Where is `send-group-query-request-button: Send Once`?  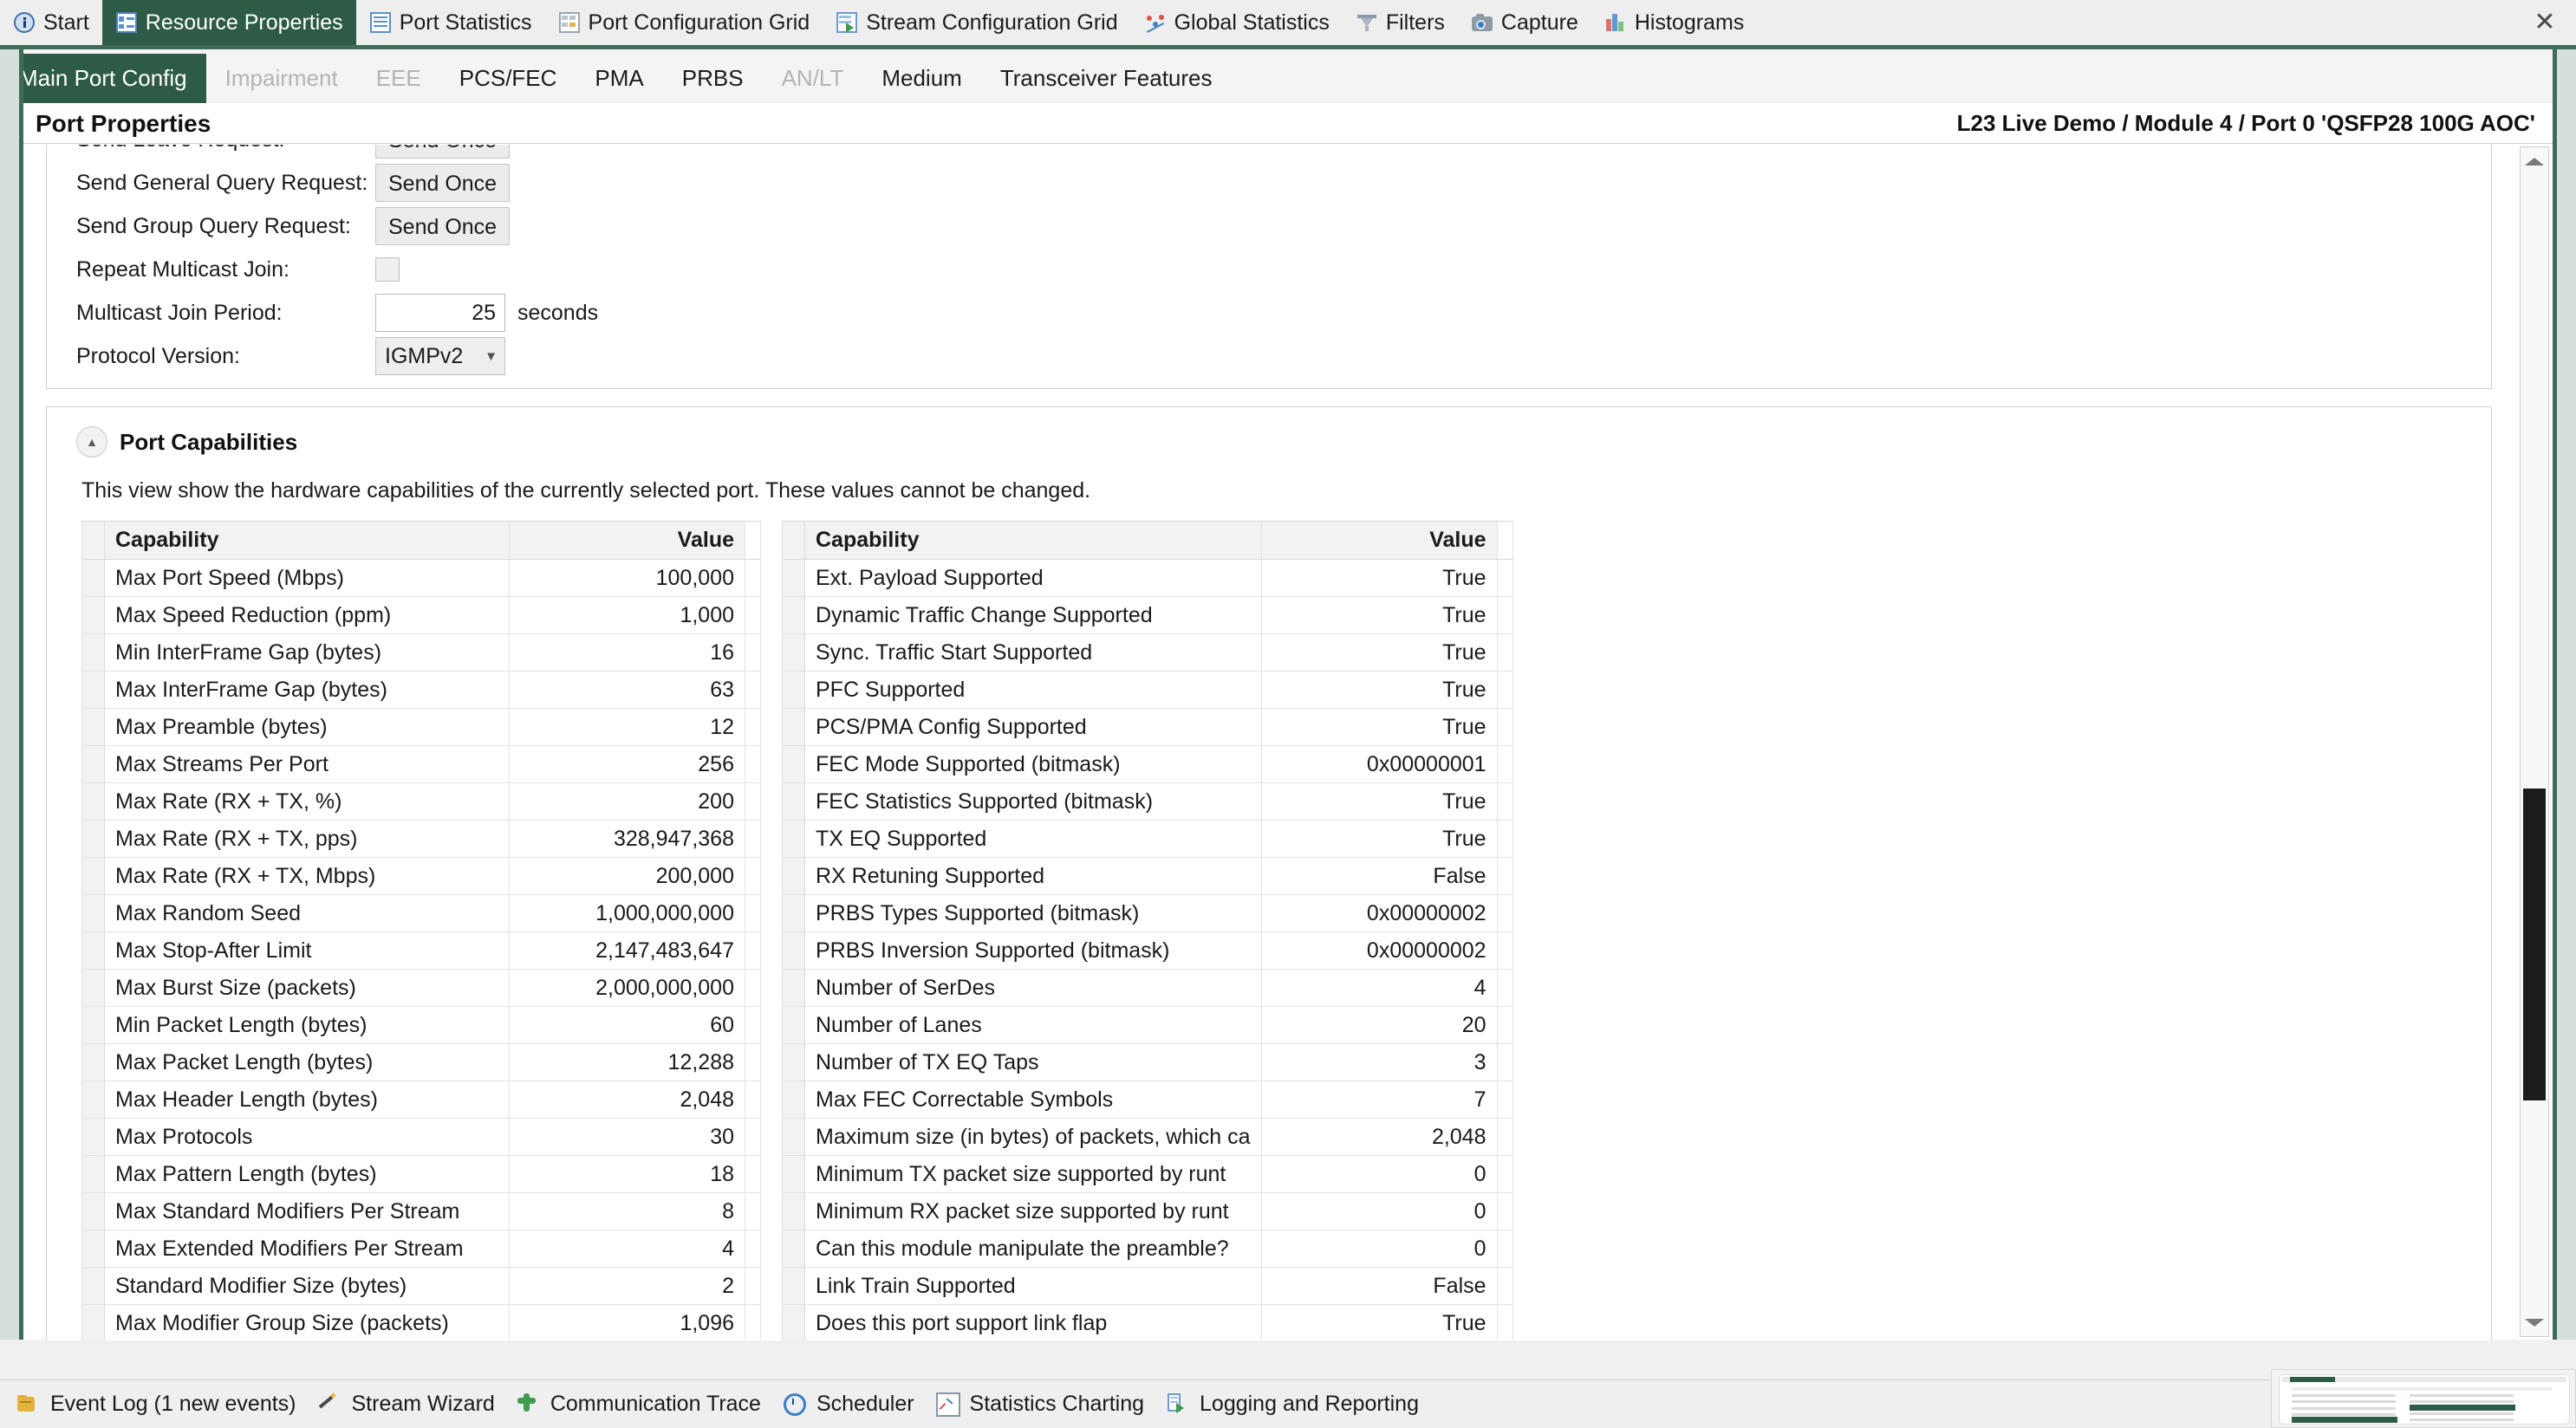
send-group-query-request-button: Send Once is located at coordinates (443, 226).